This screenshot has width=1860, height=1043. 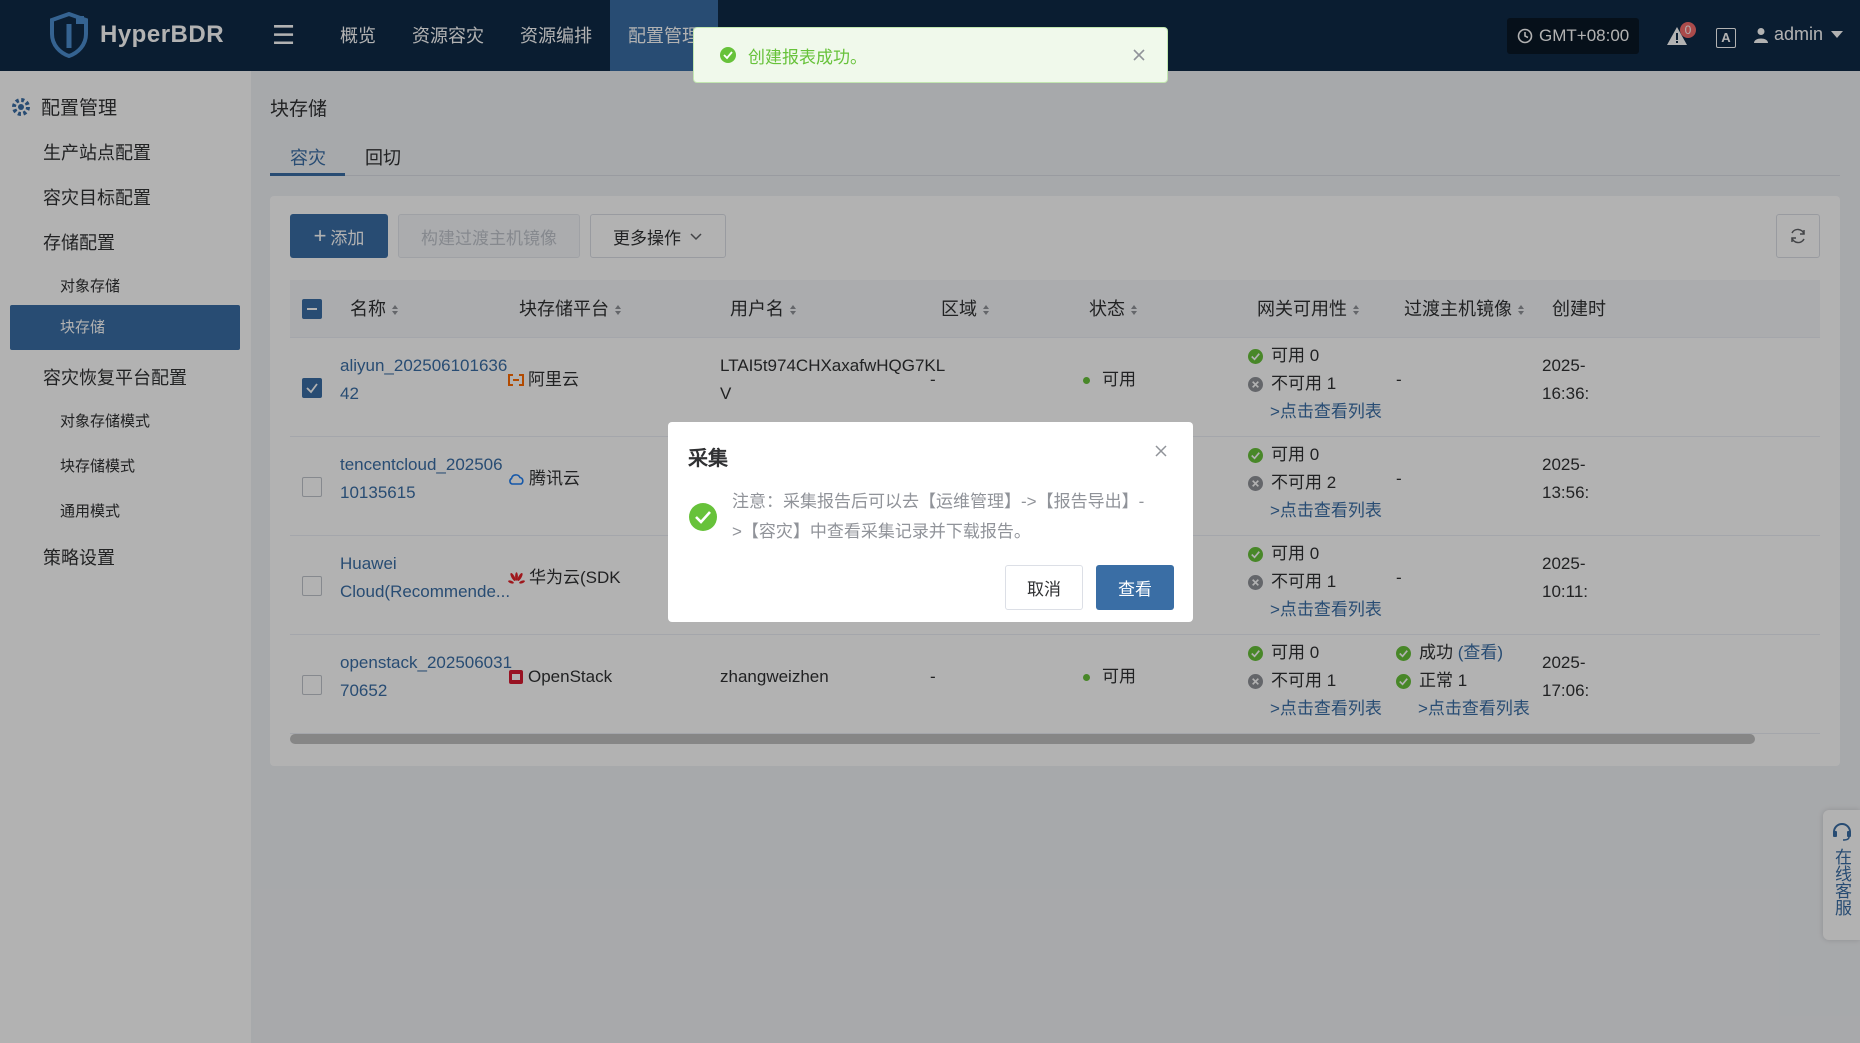 What do you see at coordinates (807, 57) in the screenshot?
I see `toast-message: 创建报表成功。` at bounding box center [807, 57].